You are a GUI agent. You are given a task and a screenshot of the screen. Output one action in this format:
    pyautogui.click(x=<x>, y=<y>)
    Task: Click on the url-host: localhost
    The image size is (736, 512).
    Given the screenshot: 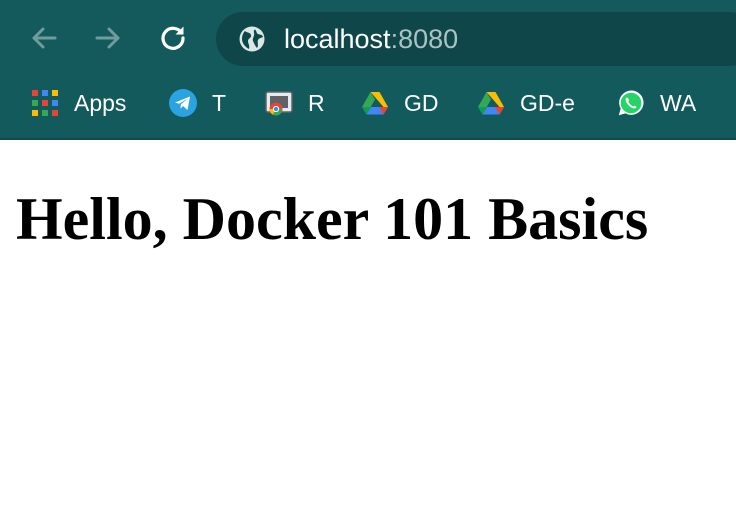 What is the action you would take?
    pyautogui.click(x=337, y=39)
    